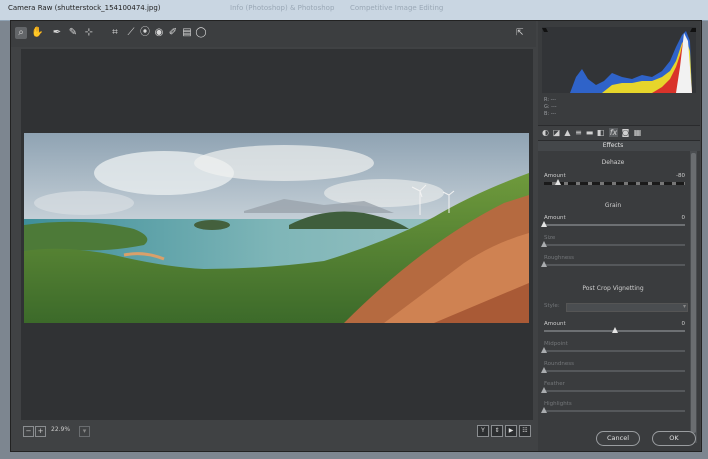 The image size is (708, 459). I want to click on slider-label: Midpoint, so click(556, 344).